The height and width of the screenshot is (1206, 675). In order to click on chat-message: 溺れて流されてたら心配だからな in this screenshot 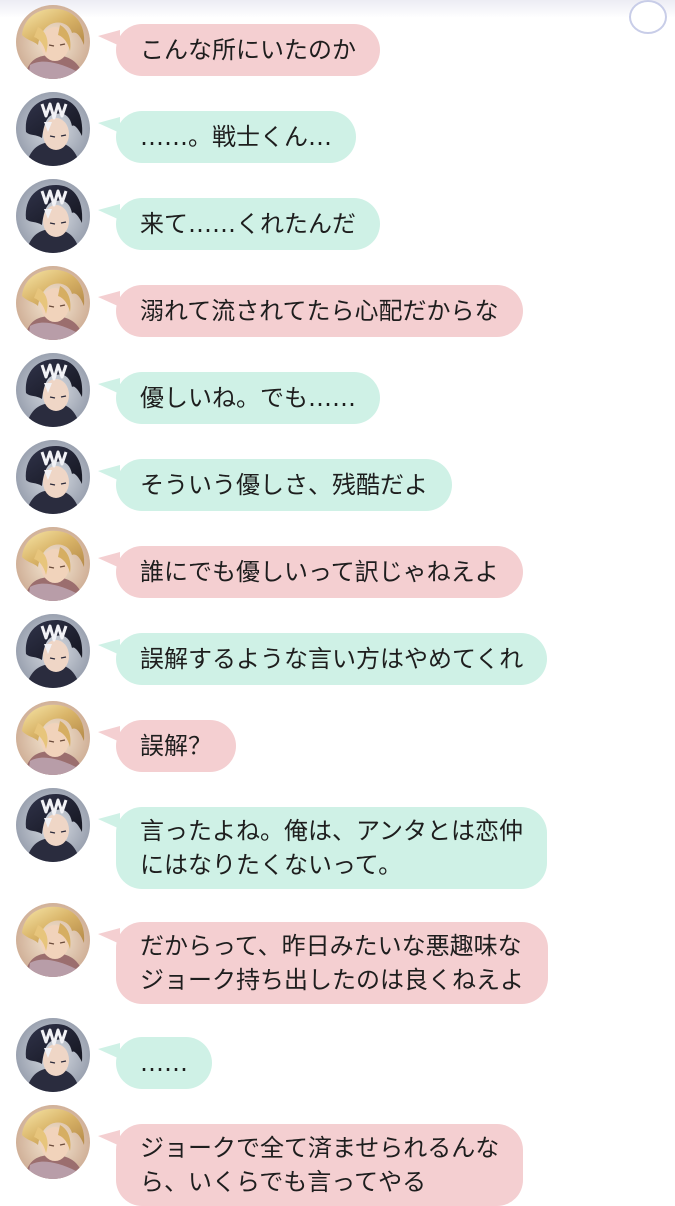, I will do `click(337, 304)`.